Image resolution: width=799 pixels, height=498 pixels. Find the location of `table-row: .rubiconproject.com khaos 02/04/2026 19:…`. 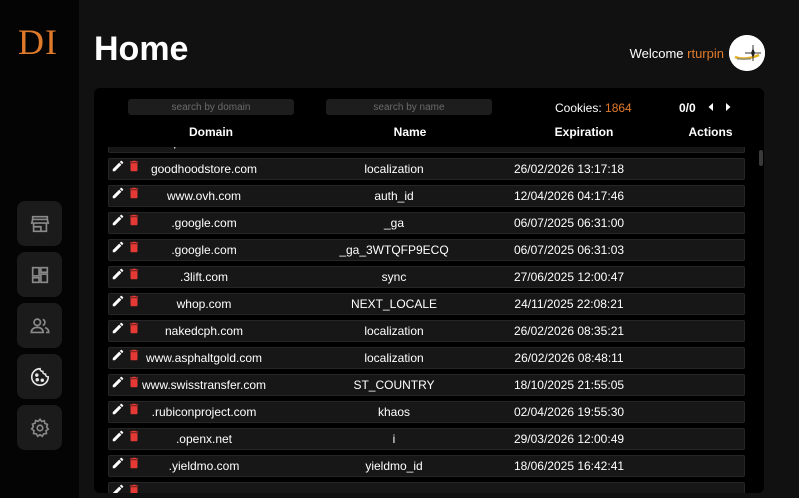

table-row: .rubiconproject.com khaos 02/04/2026 19:… is located at coordinates (426, 412).